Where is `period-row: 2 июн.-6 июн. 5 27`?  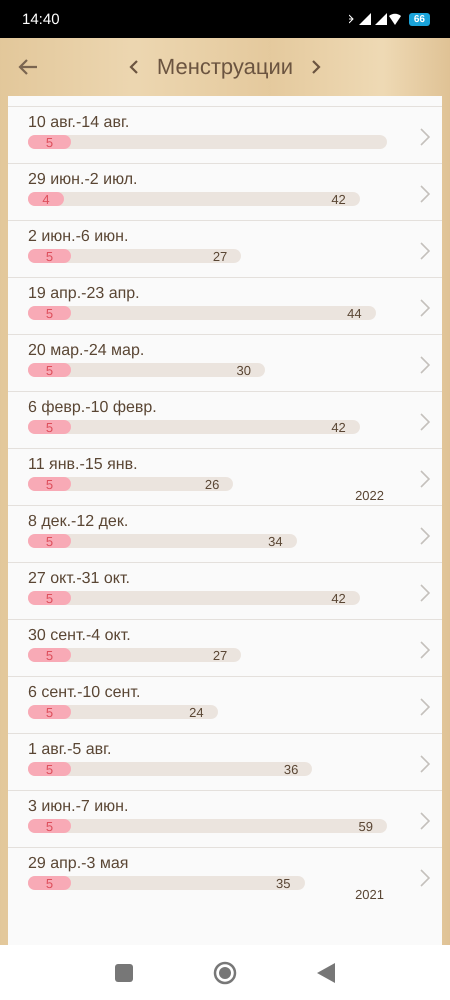
period-row: 2 июн.-6 июн. 5 27 is located at coordinates (225, 248).